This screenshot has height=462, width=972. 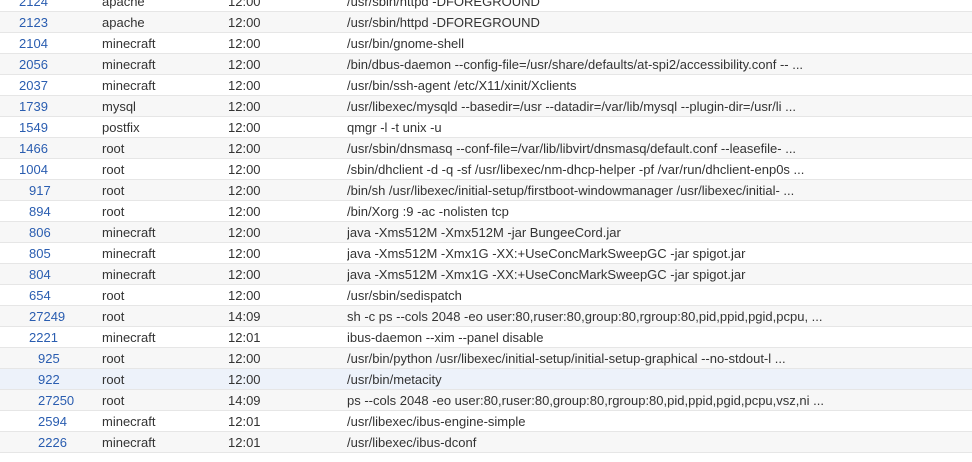 I want to click on command-cell: /usr/sbin/sedispatch, so click(x=404, y=295).